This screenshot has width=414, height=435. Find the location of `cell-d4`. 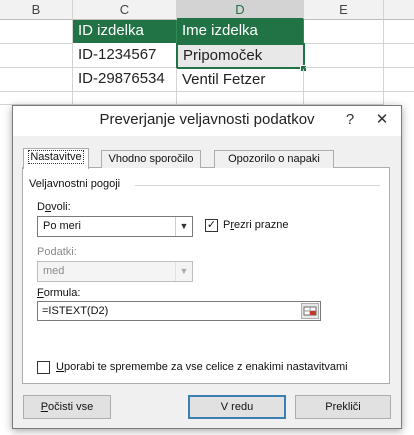

cell-d4 is located at coordinates (240, 98).